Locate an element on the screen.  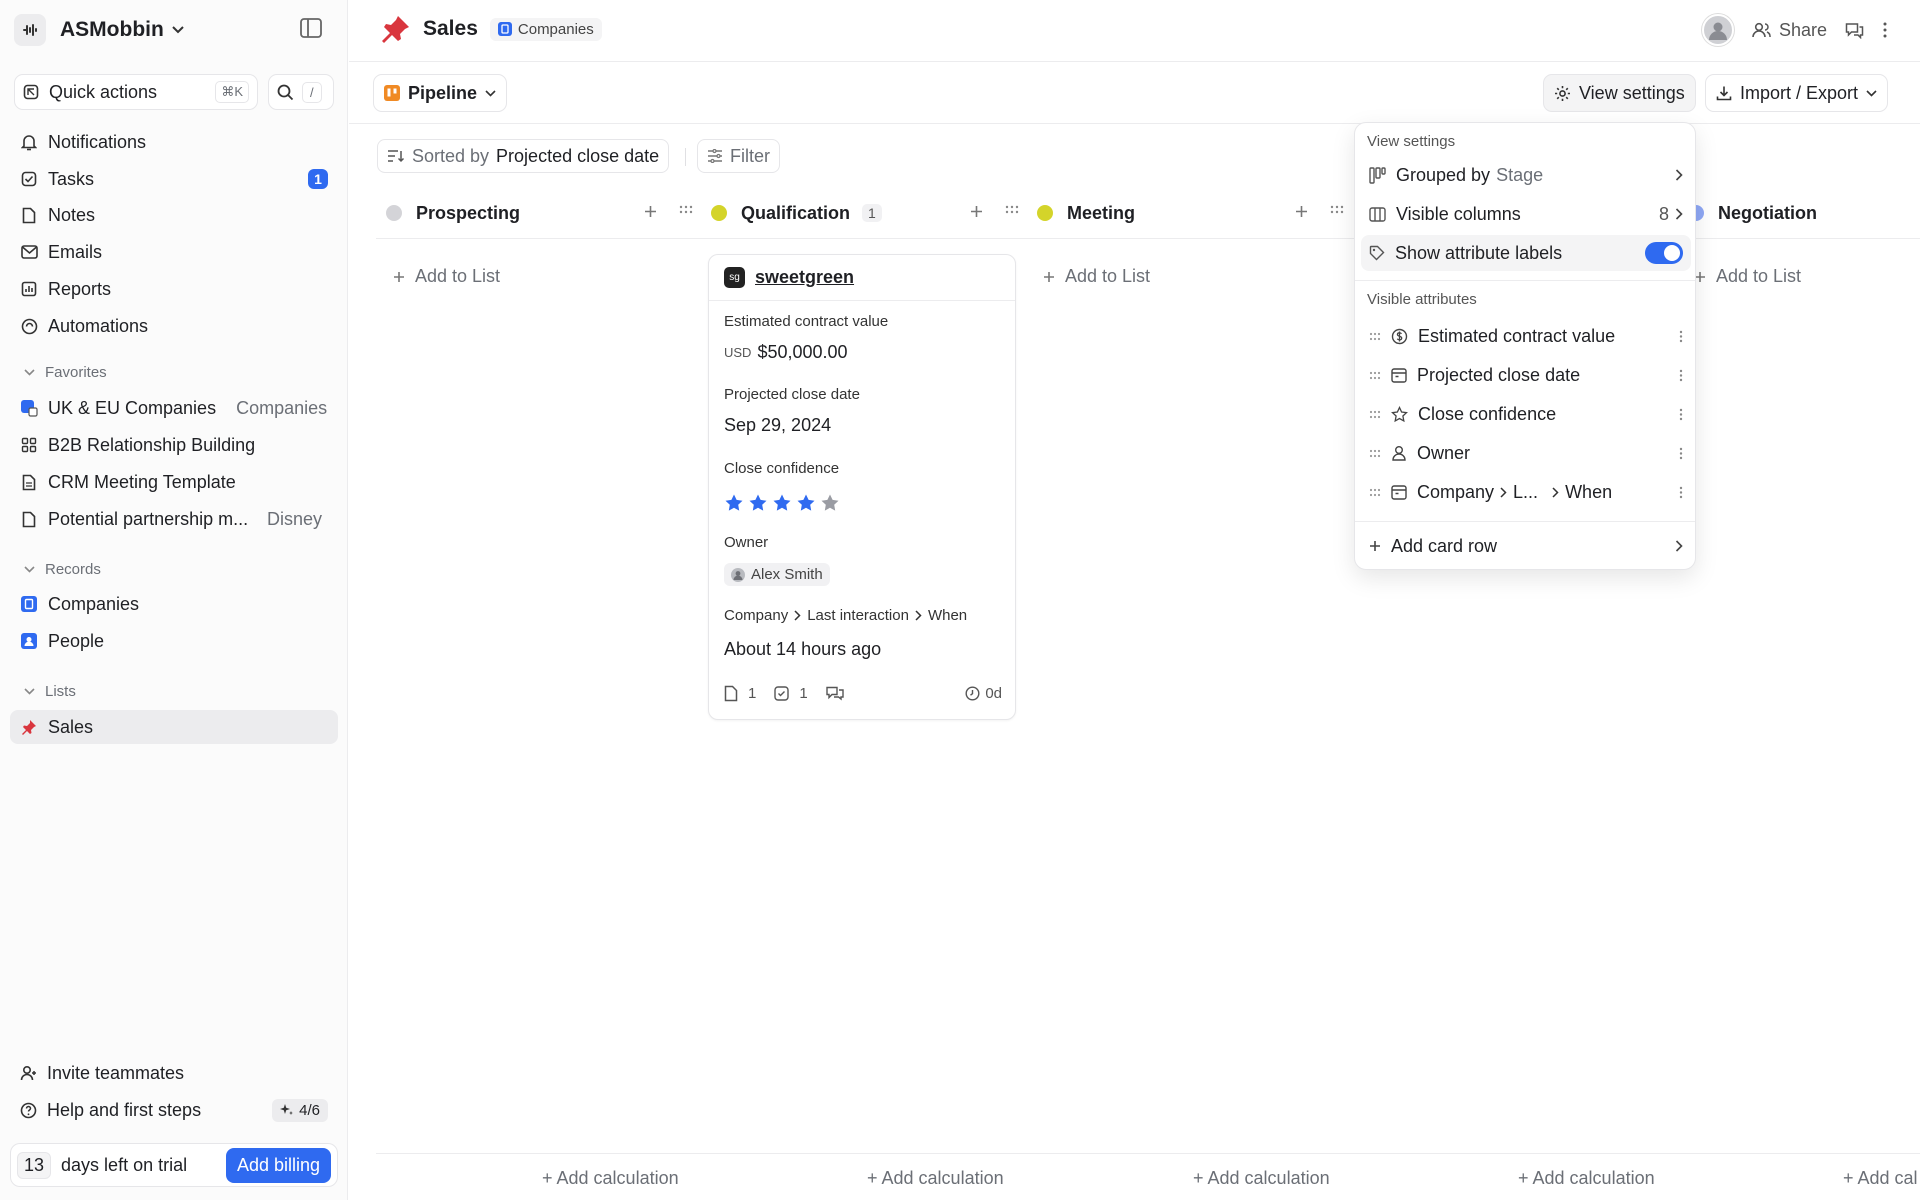
add-calculation-button: + Add cal is located at coordinates (1880, 1178).